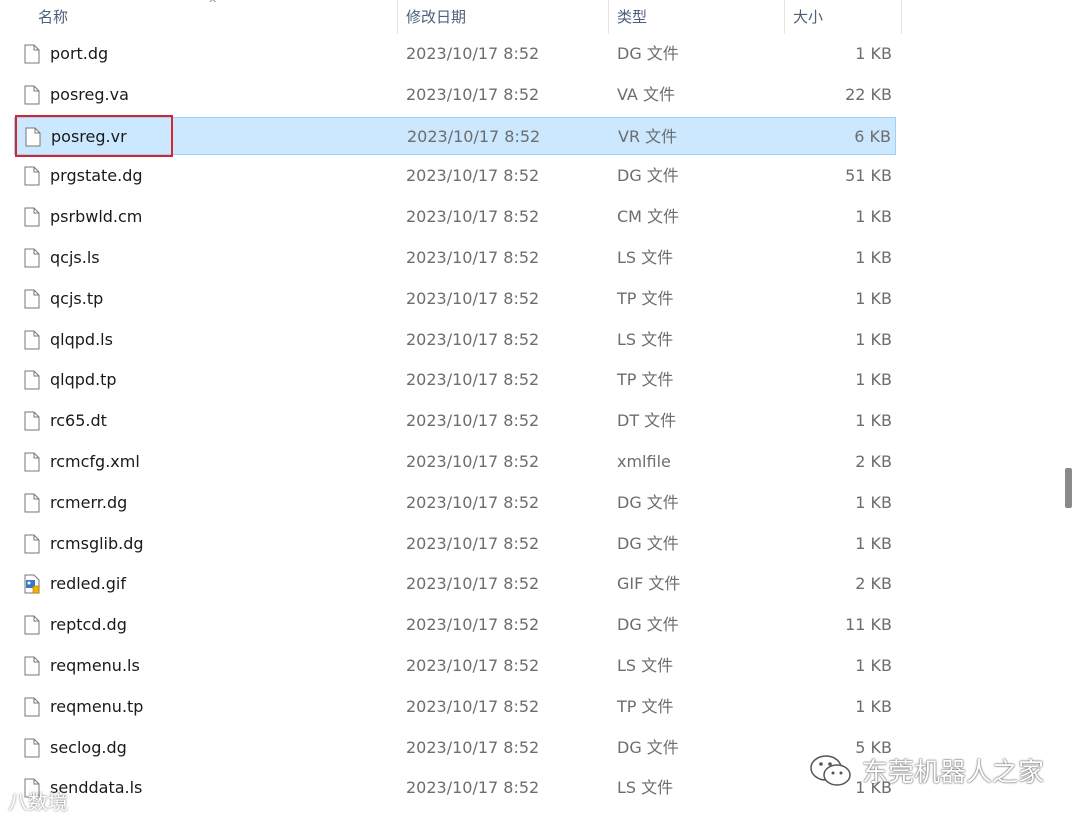 This screenshot has height=819, width=1080. Describe the element at coordinates (455, 584) in the screenshot. I see `file-row: redled.gif 2023/10/17 8:52 GIF 文件 2 KB` at that location.